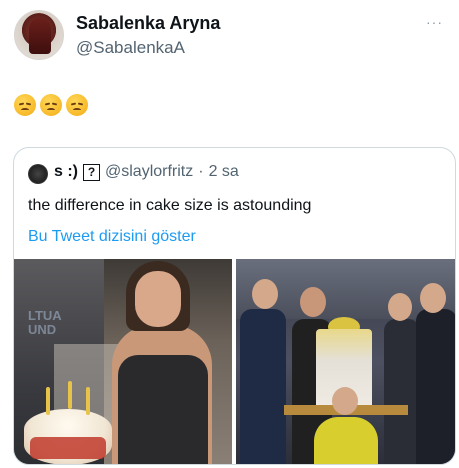 The image size is (459, 468). What do you see at coordinates (130, 48) in the screenshot?
I see `author-handle: @SabalenkaA` at bounding box center [130, 48].